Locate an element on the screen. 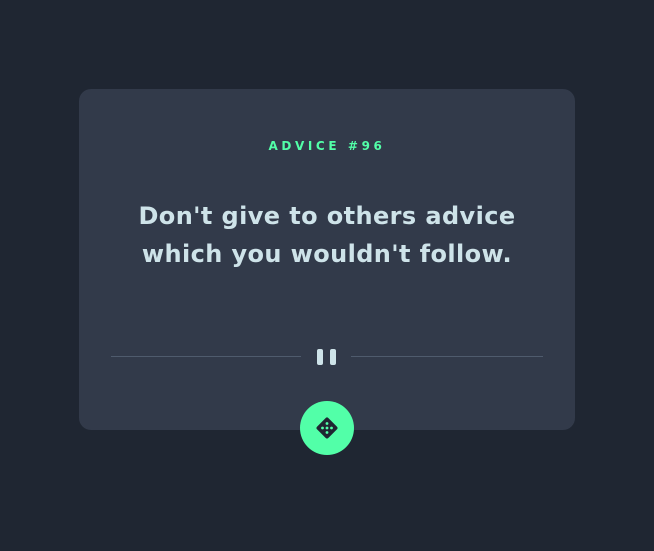 This screenshot has width=654, height=551. generate-advice-button is located at coordinates (327, 428).